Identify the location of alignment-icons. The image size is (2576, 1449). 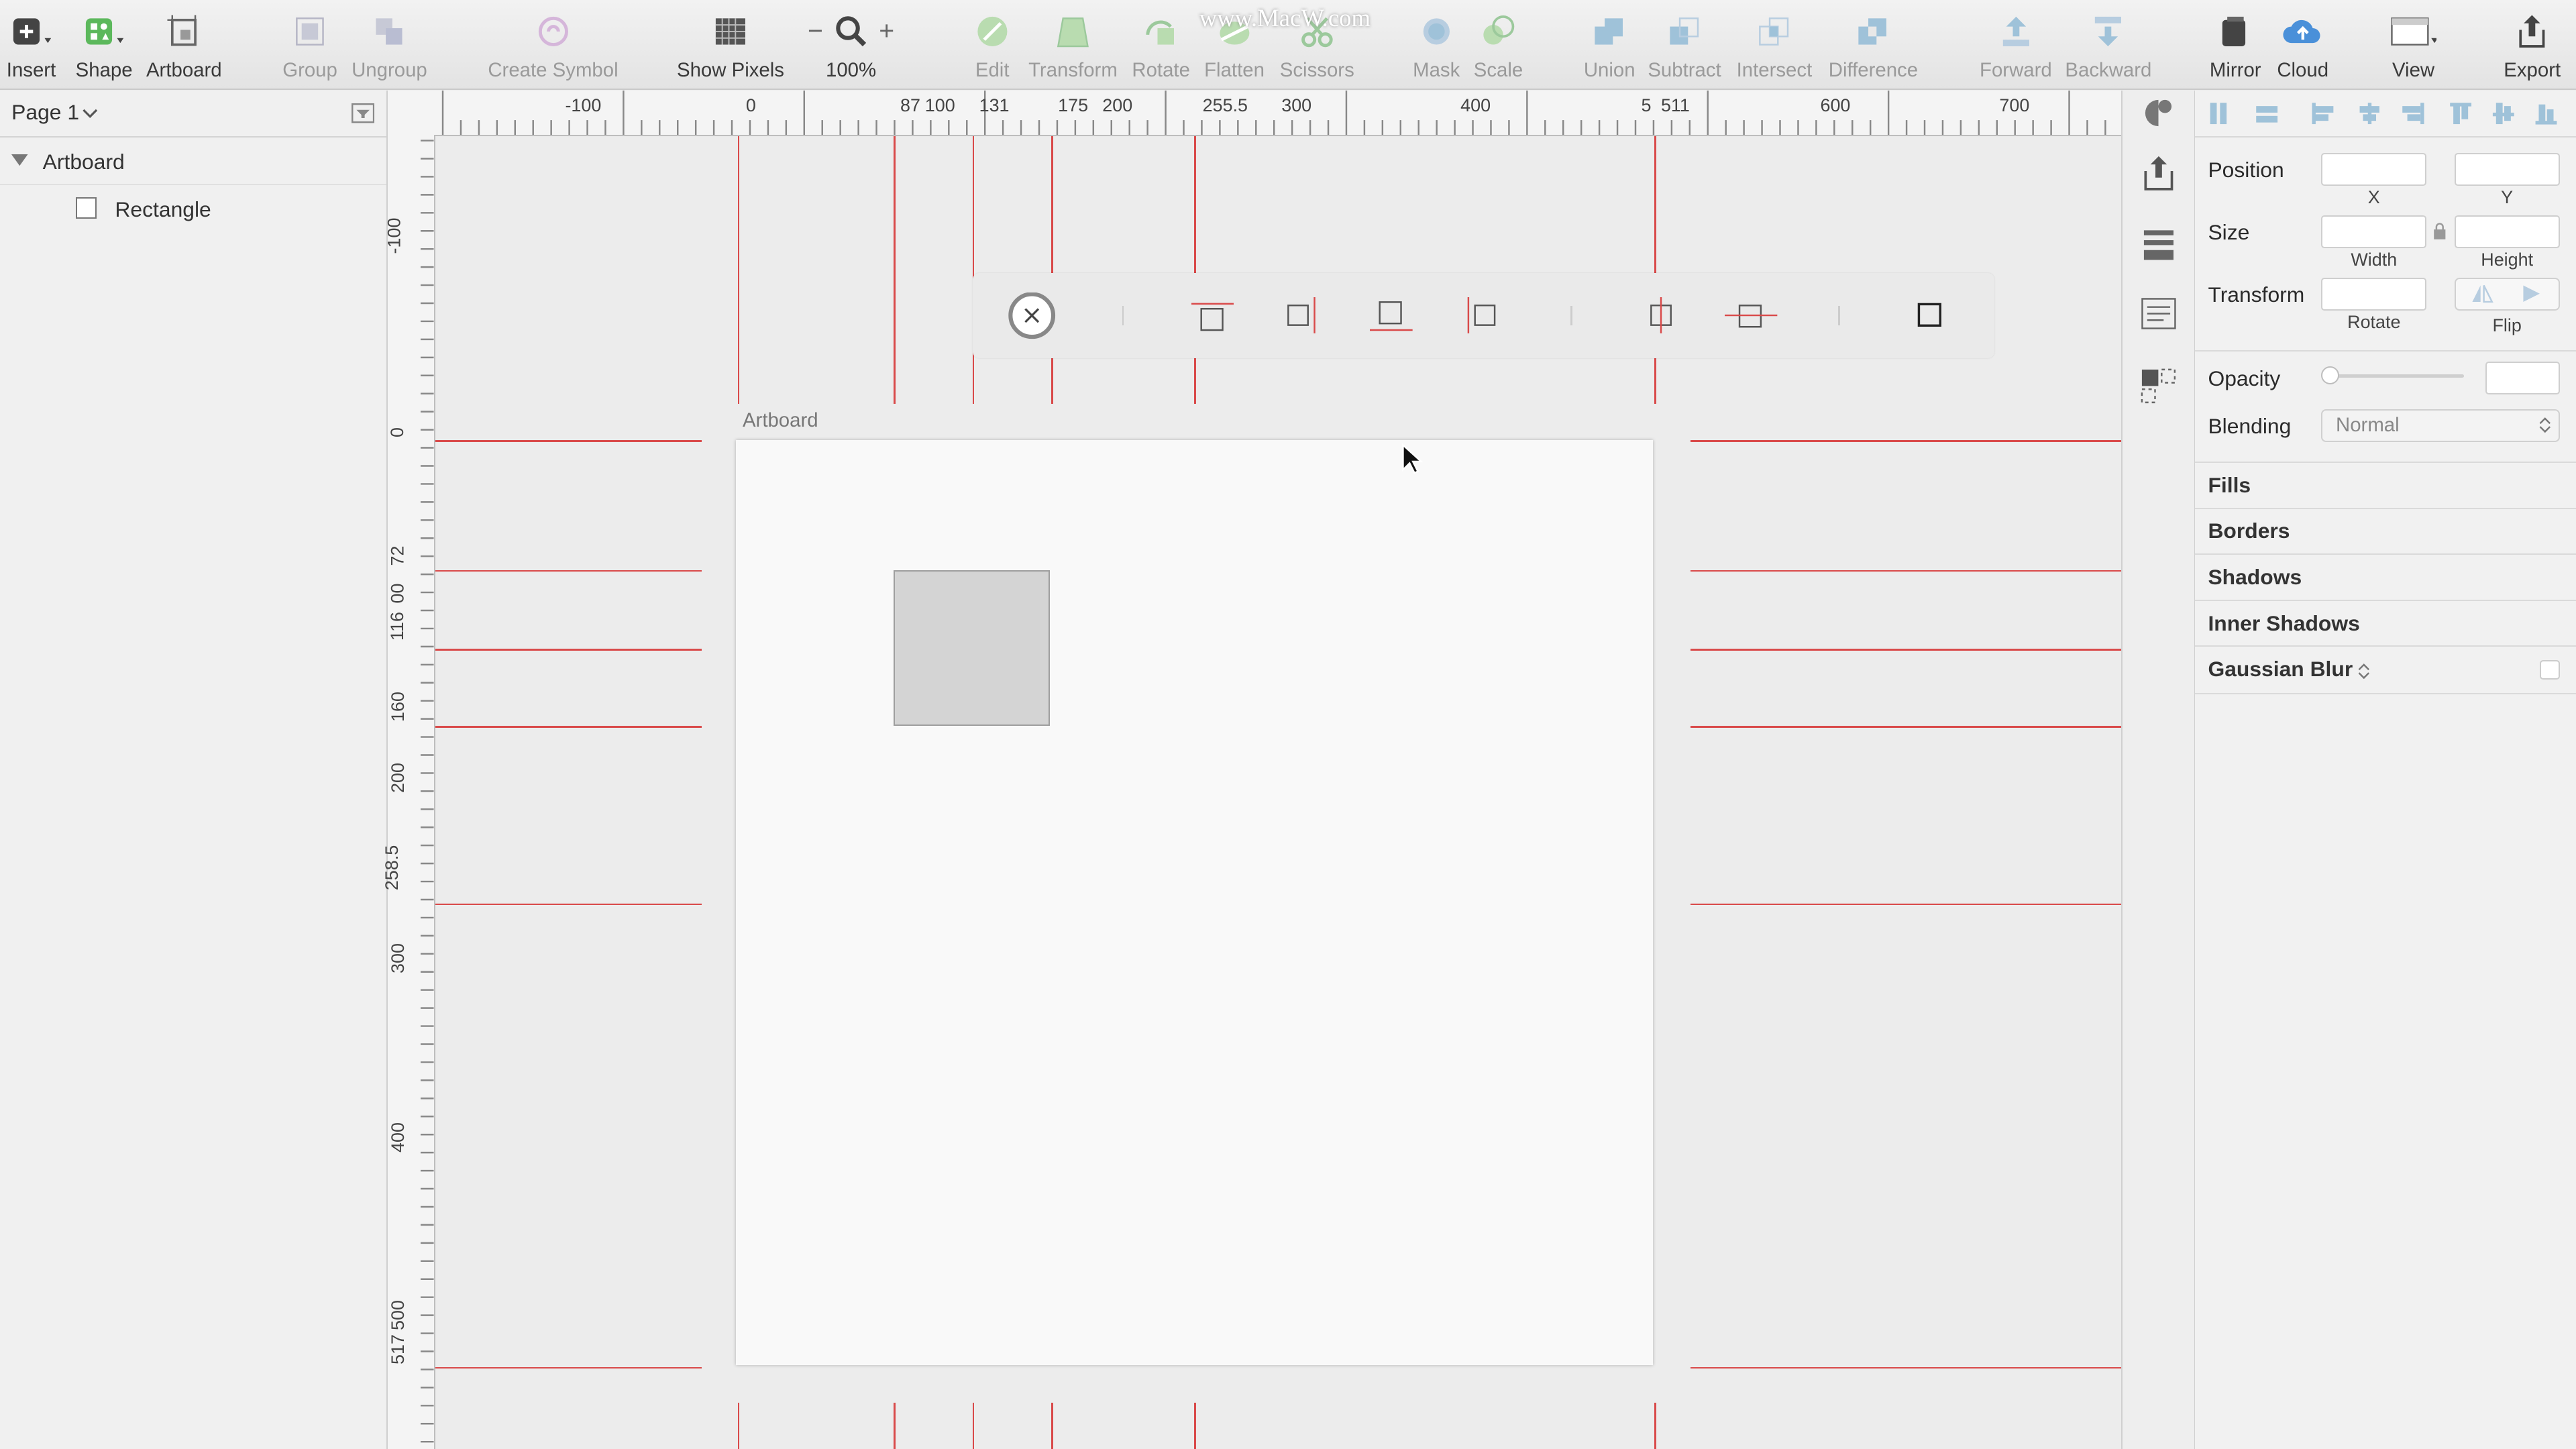
(2385, 113).